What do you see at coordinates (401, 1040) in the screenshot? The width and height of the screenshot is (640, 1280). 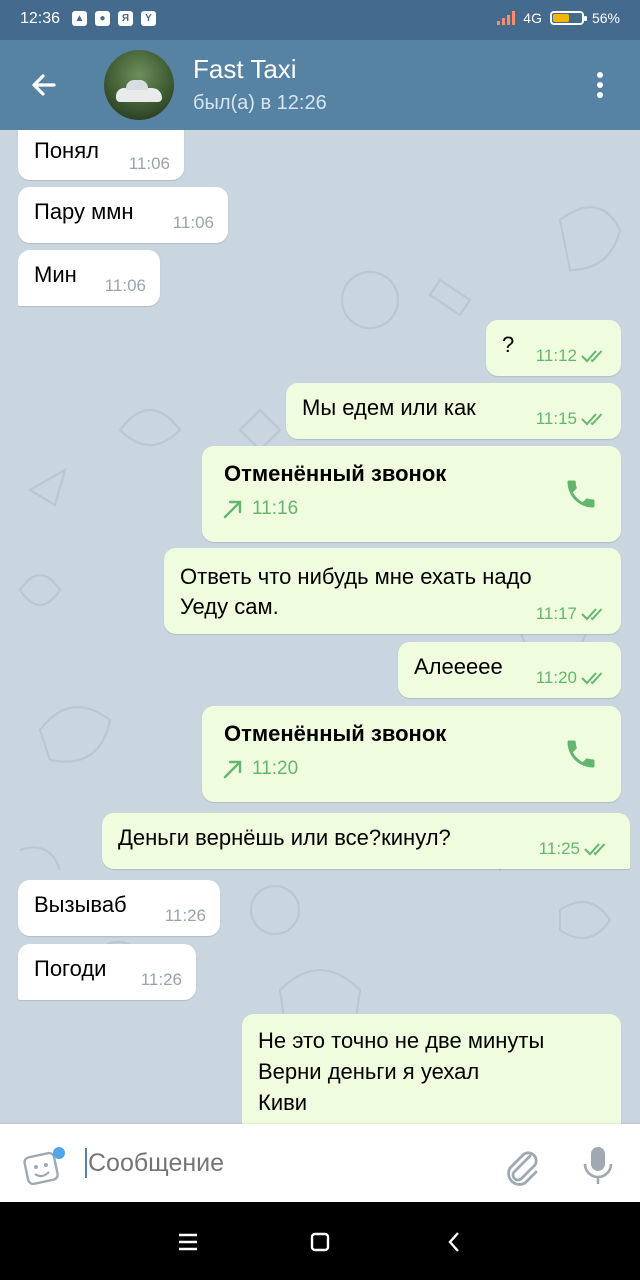 I see `message-text: Не это точно не две минуты` at bounding box center [401, 1040].